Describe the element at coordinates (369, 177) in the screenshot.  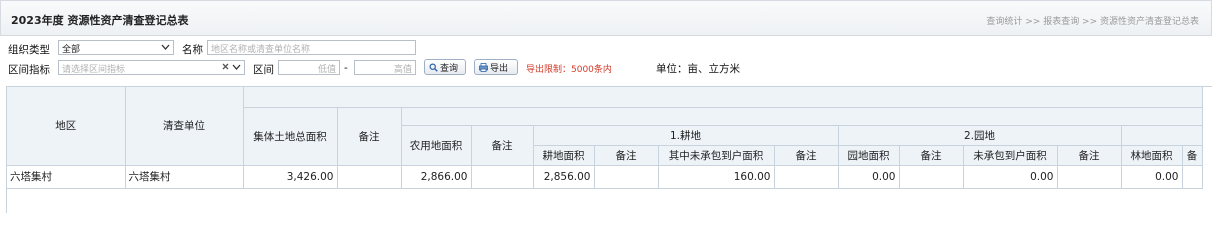
I see `cell-collective-remark` at that location.